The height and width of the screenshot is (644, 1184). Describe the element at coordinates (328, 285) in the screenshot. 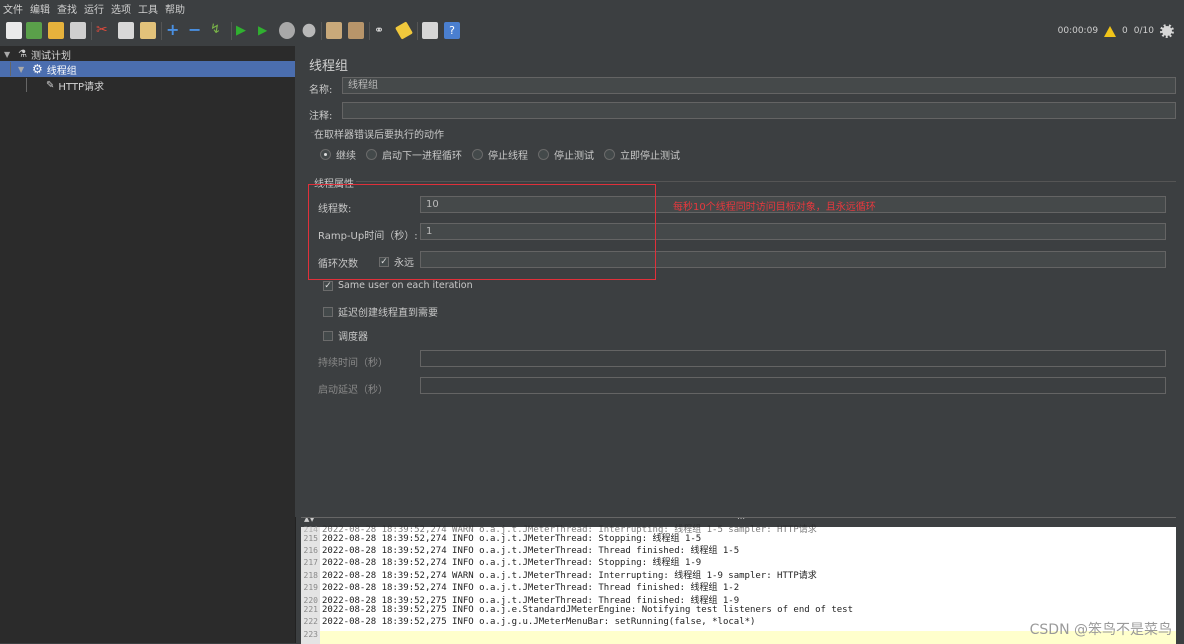

I see `check-icon: ✓` at that location.